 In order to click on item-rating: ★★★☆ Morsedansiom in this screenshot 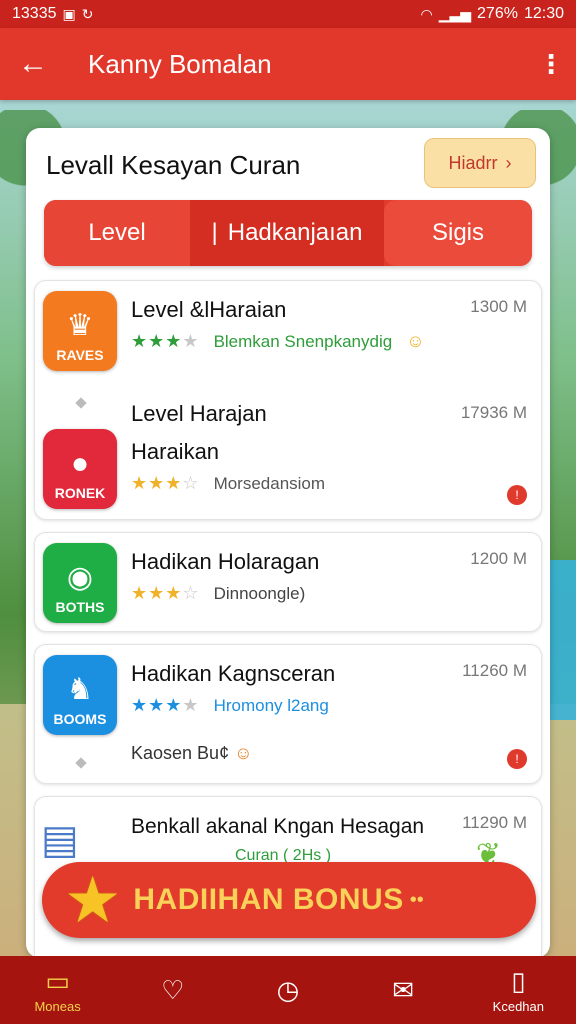, I will do `click(228, 483)`.